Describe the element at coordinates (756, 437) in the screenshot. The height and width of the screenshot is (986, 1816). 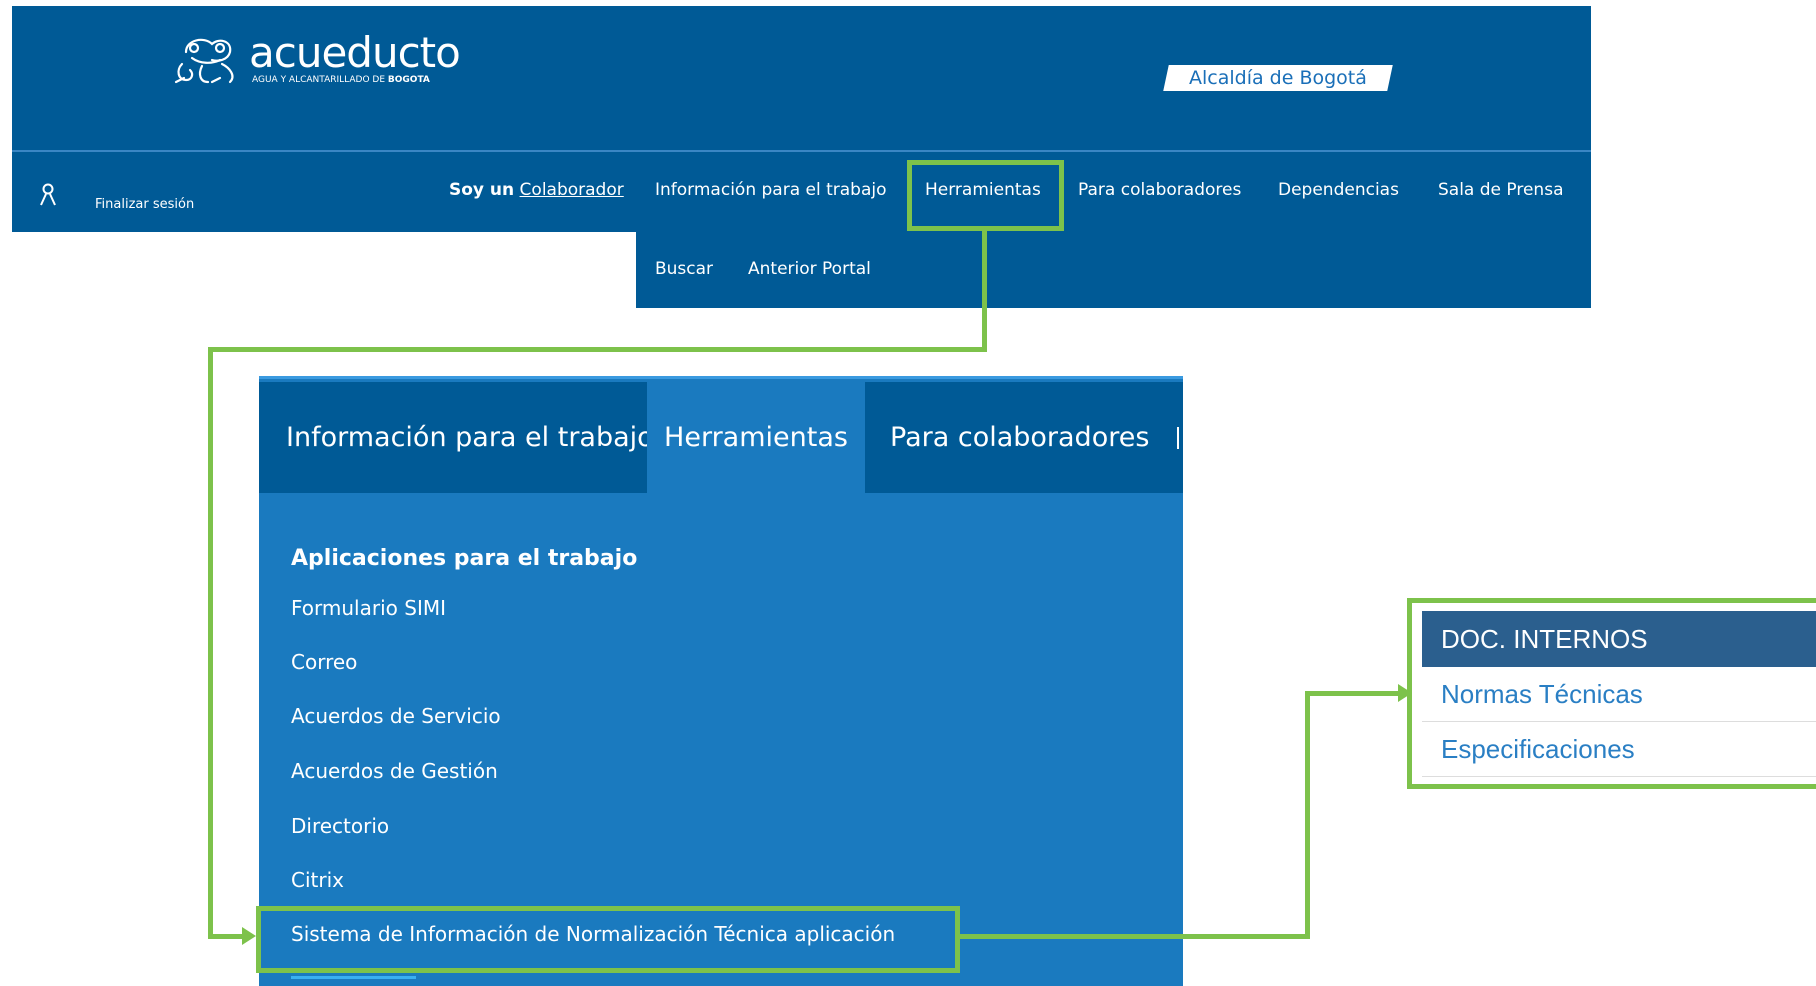
I see `tab-herramientas: Herramientas` at that location.